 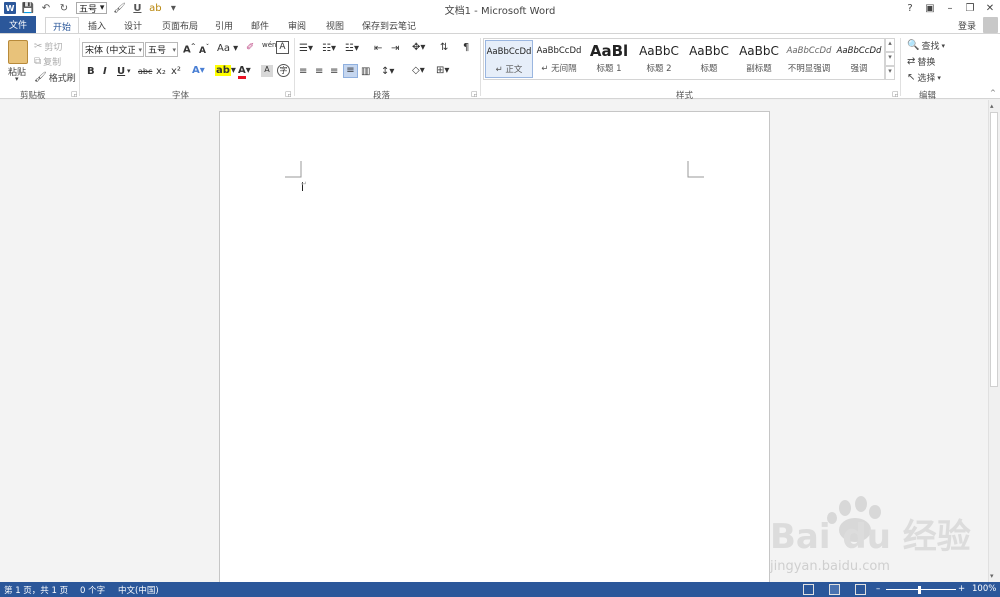 What do you see at coordinates (890, 73) in the screenshot?
I see `styles-more-icon: ▾` at bounding box center [890, 73].